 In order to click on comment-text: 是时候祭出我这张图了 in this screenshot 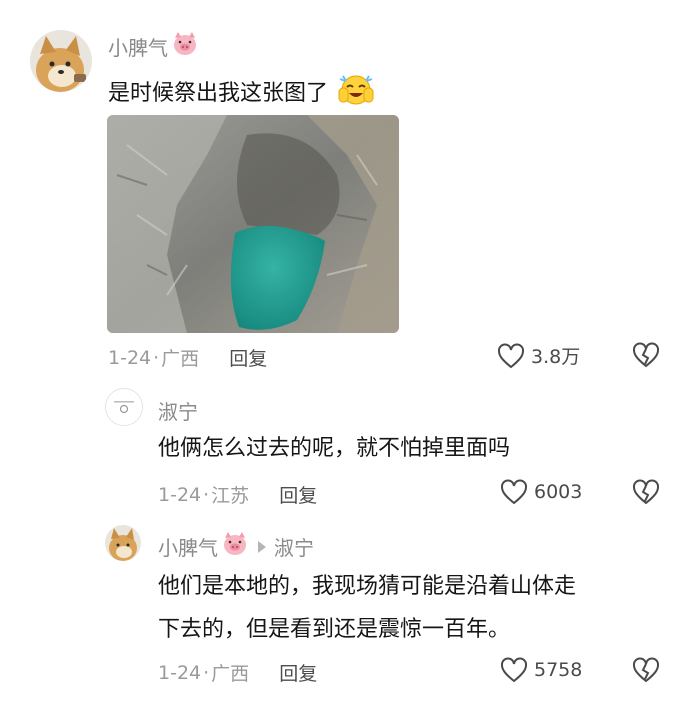, I will do `click(241, 94)`.